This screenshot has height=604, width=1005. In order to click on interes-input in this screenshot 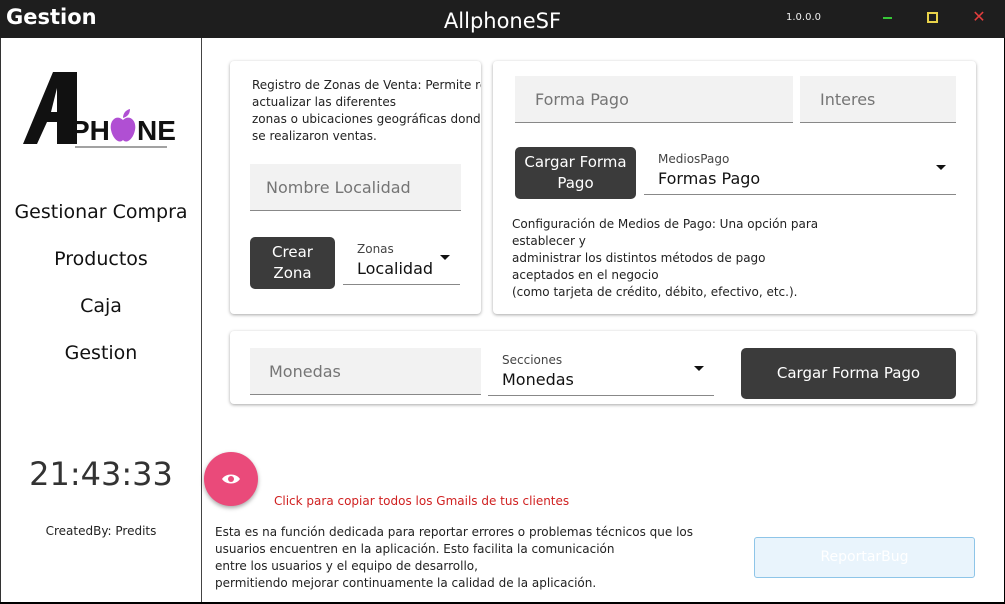, I will do `click(888, 99)`.